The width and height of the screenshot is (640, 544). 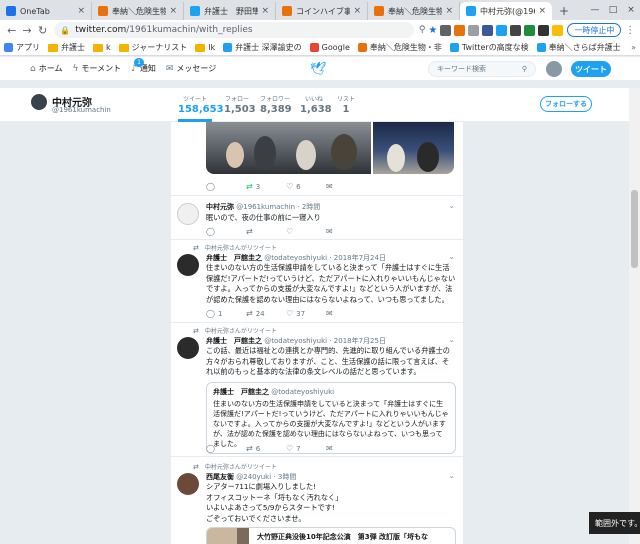 I want to click on bookmark-apps: アプリ, so click(x=22, y=47).